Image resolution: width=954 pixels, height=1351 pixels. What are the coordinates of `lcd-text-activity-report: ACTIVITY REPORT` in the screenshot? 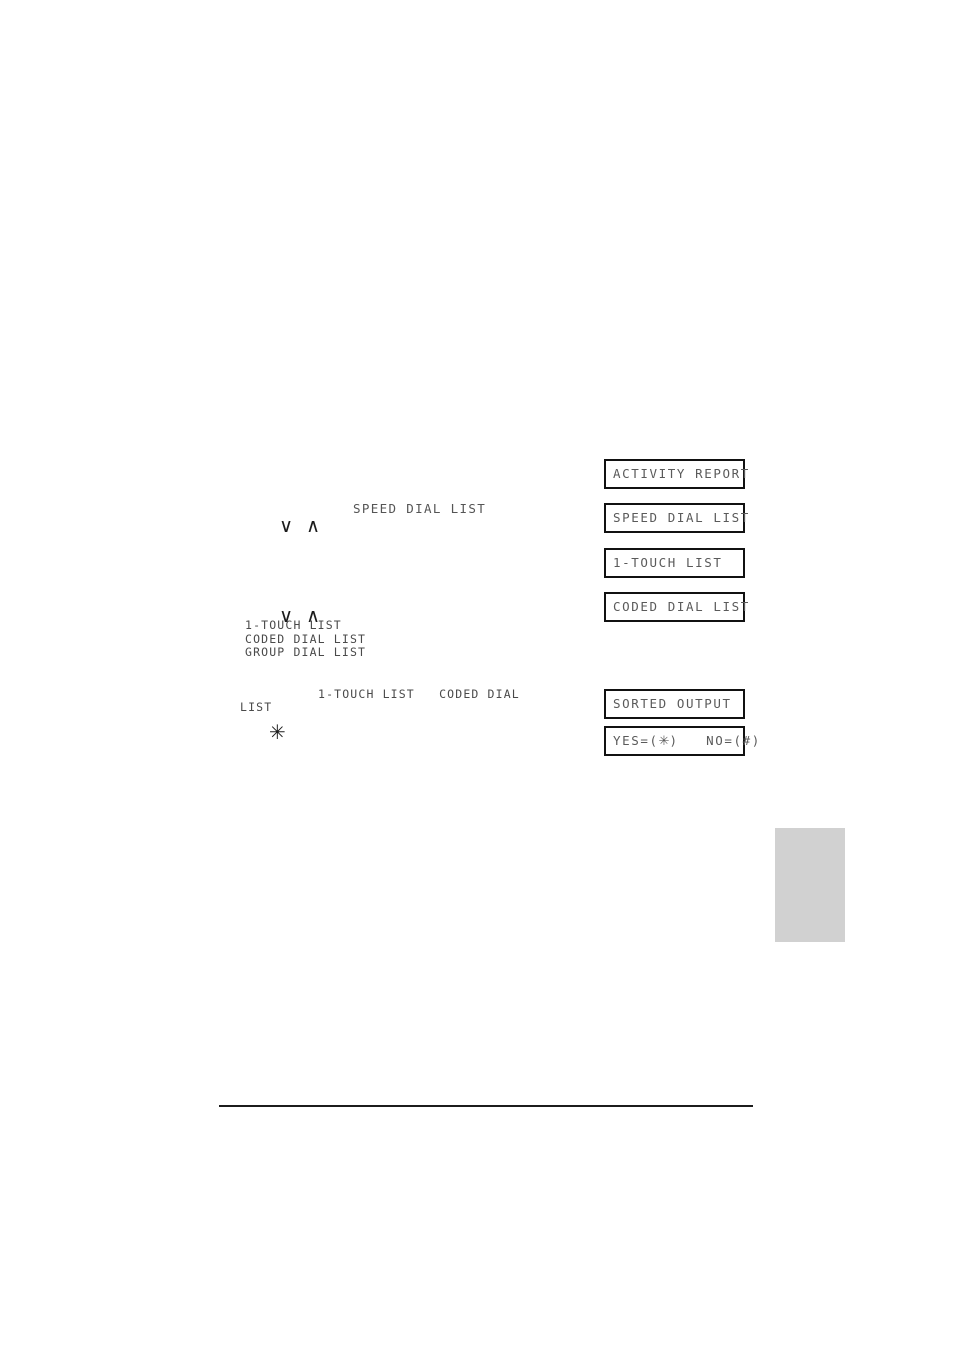 It's located at (681, 473).